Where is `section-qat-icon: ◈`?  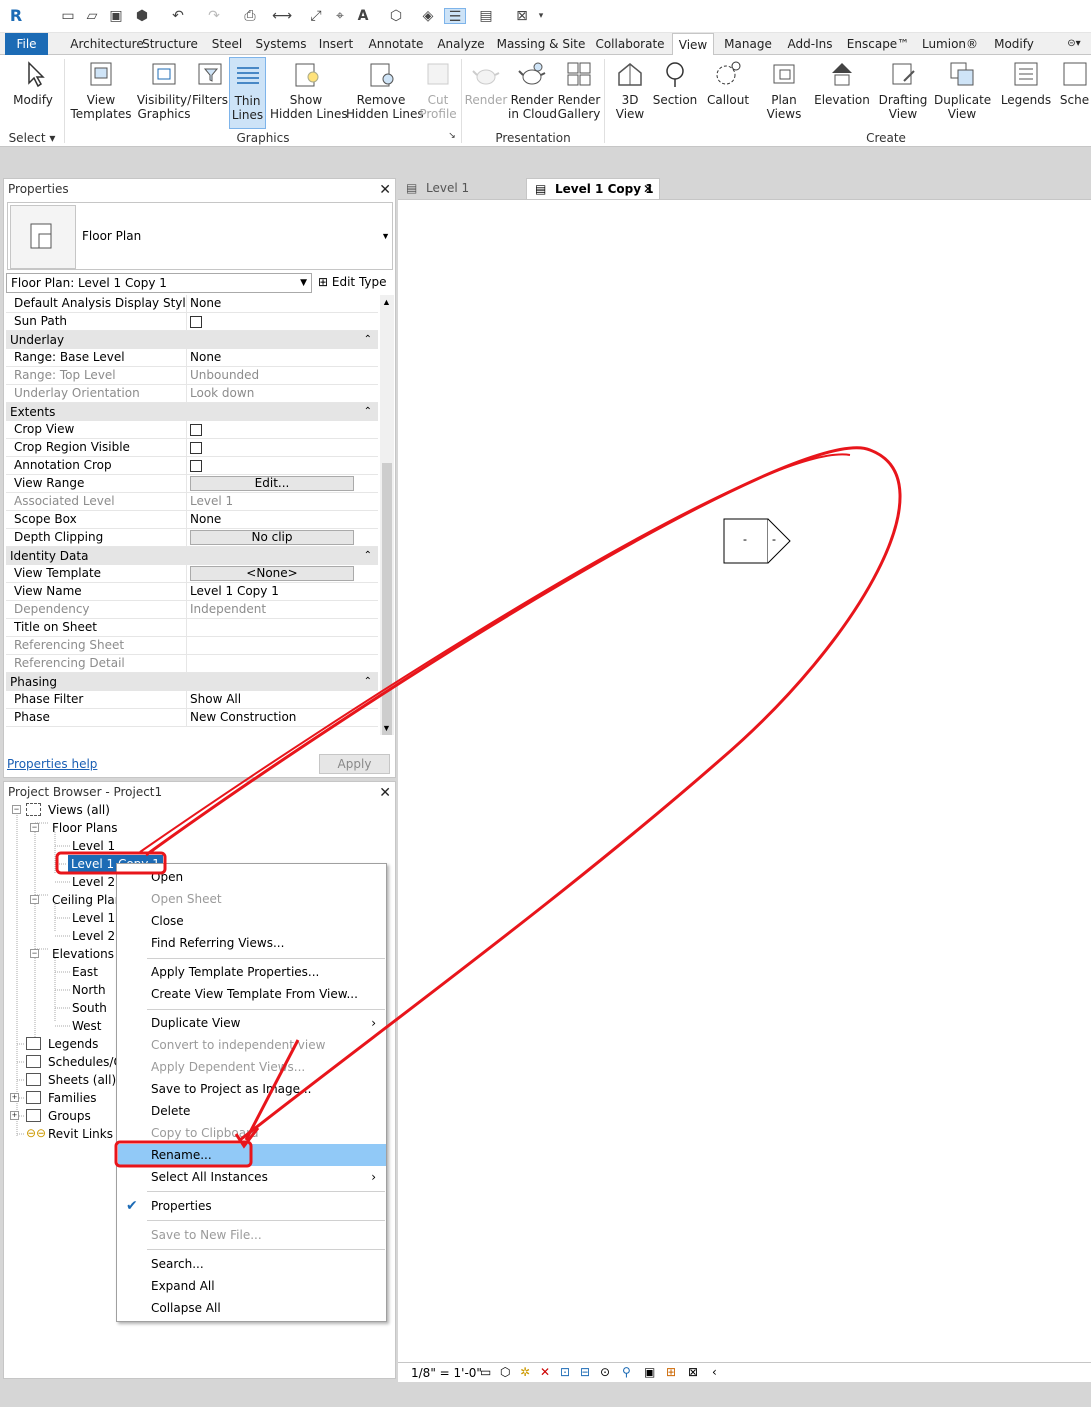
section-qat-icon: ◈ is located at coordinates (428, 16).